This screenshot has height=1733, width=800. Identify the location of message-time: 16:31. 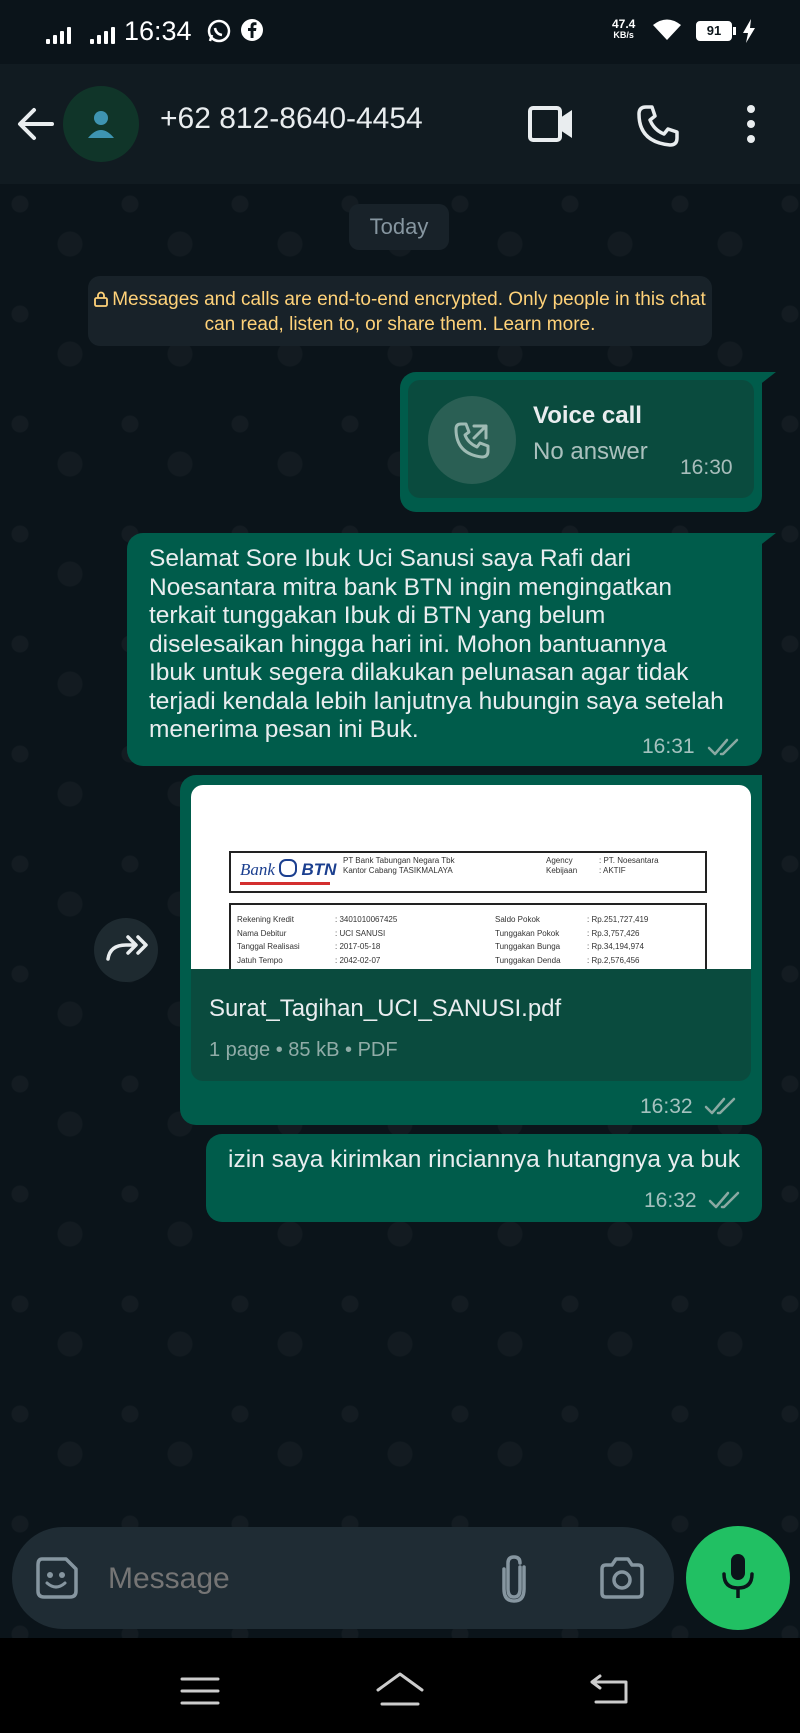
(668, 746).